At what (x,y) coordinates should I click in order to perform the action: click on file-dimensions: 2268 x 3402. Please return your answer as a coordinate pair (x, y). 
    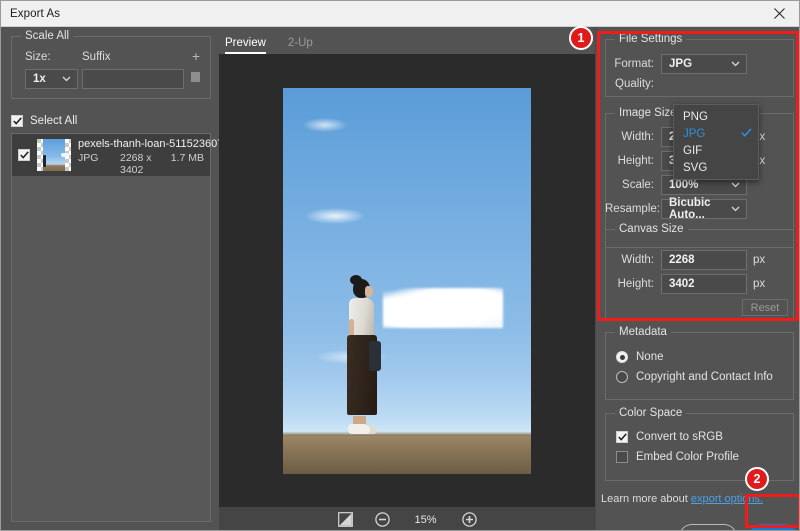
    Looking at the image, I should click on (136, 164).